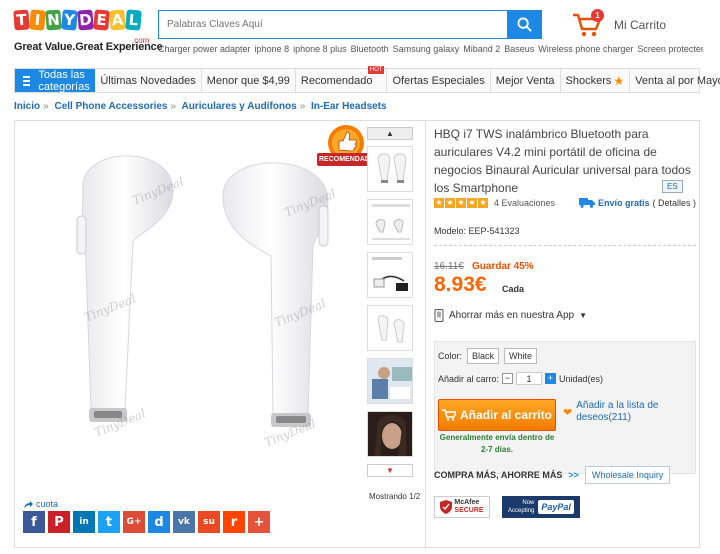 The width and height of the screenshot is (720, 554). Describe the element at coordinates (462, 507) in the screenshot. I see `mcafee-secure-seal: McAfee SECURE` at that location.